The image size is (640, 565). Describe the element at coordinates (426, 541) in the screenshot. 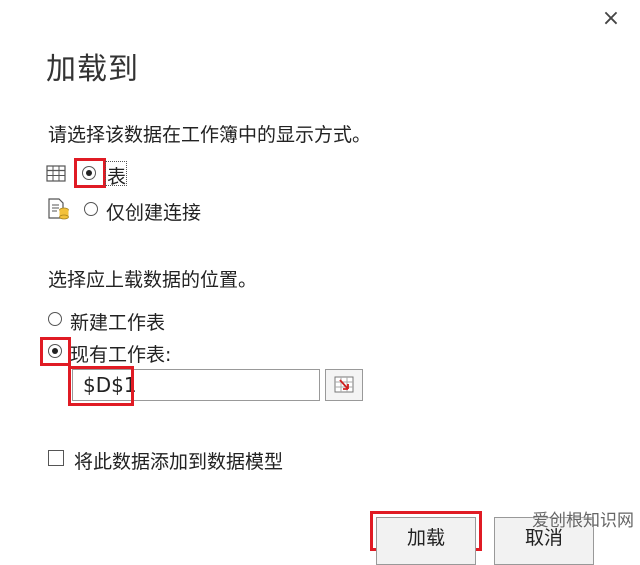

I see `load-button: 加载` at that location.